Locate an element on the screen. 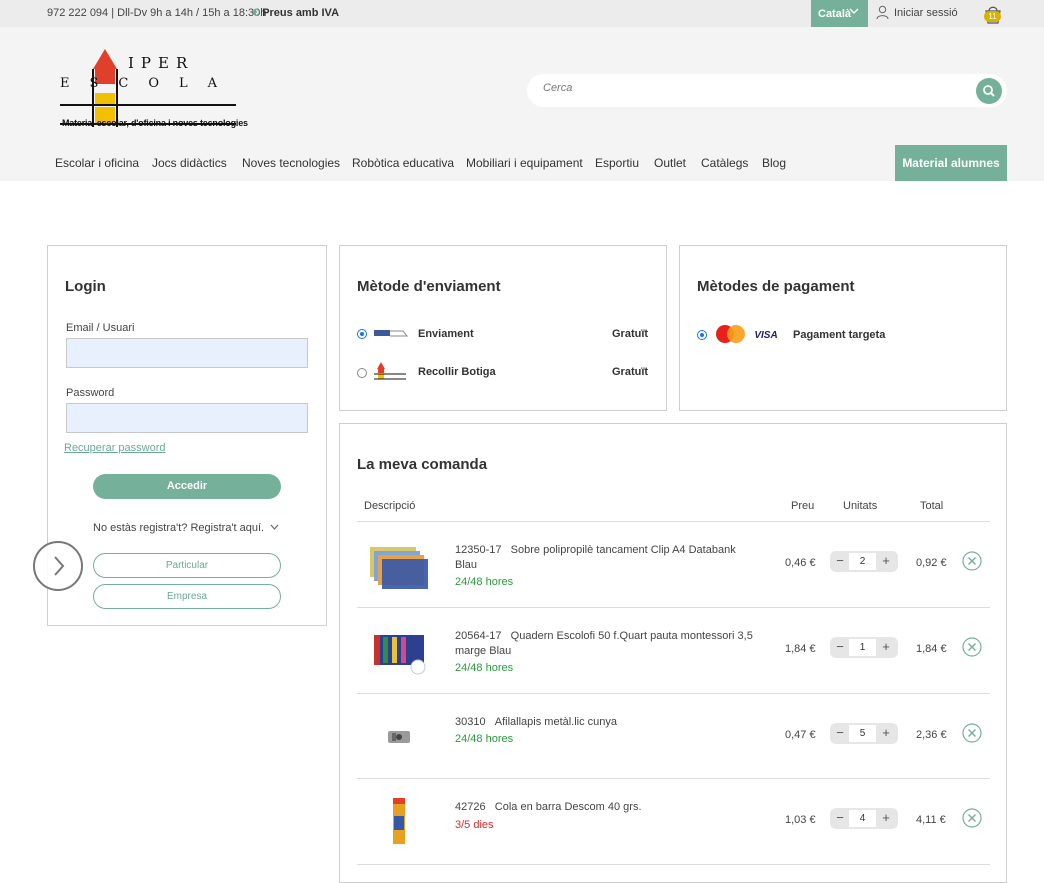  search-box is located at coordinates (767, 90).